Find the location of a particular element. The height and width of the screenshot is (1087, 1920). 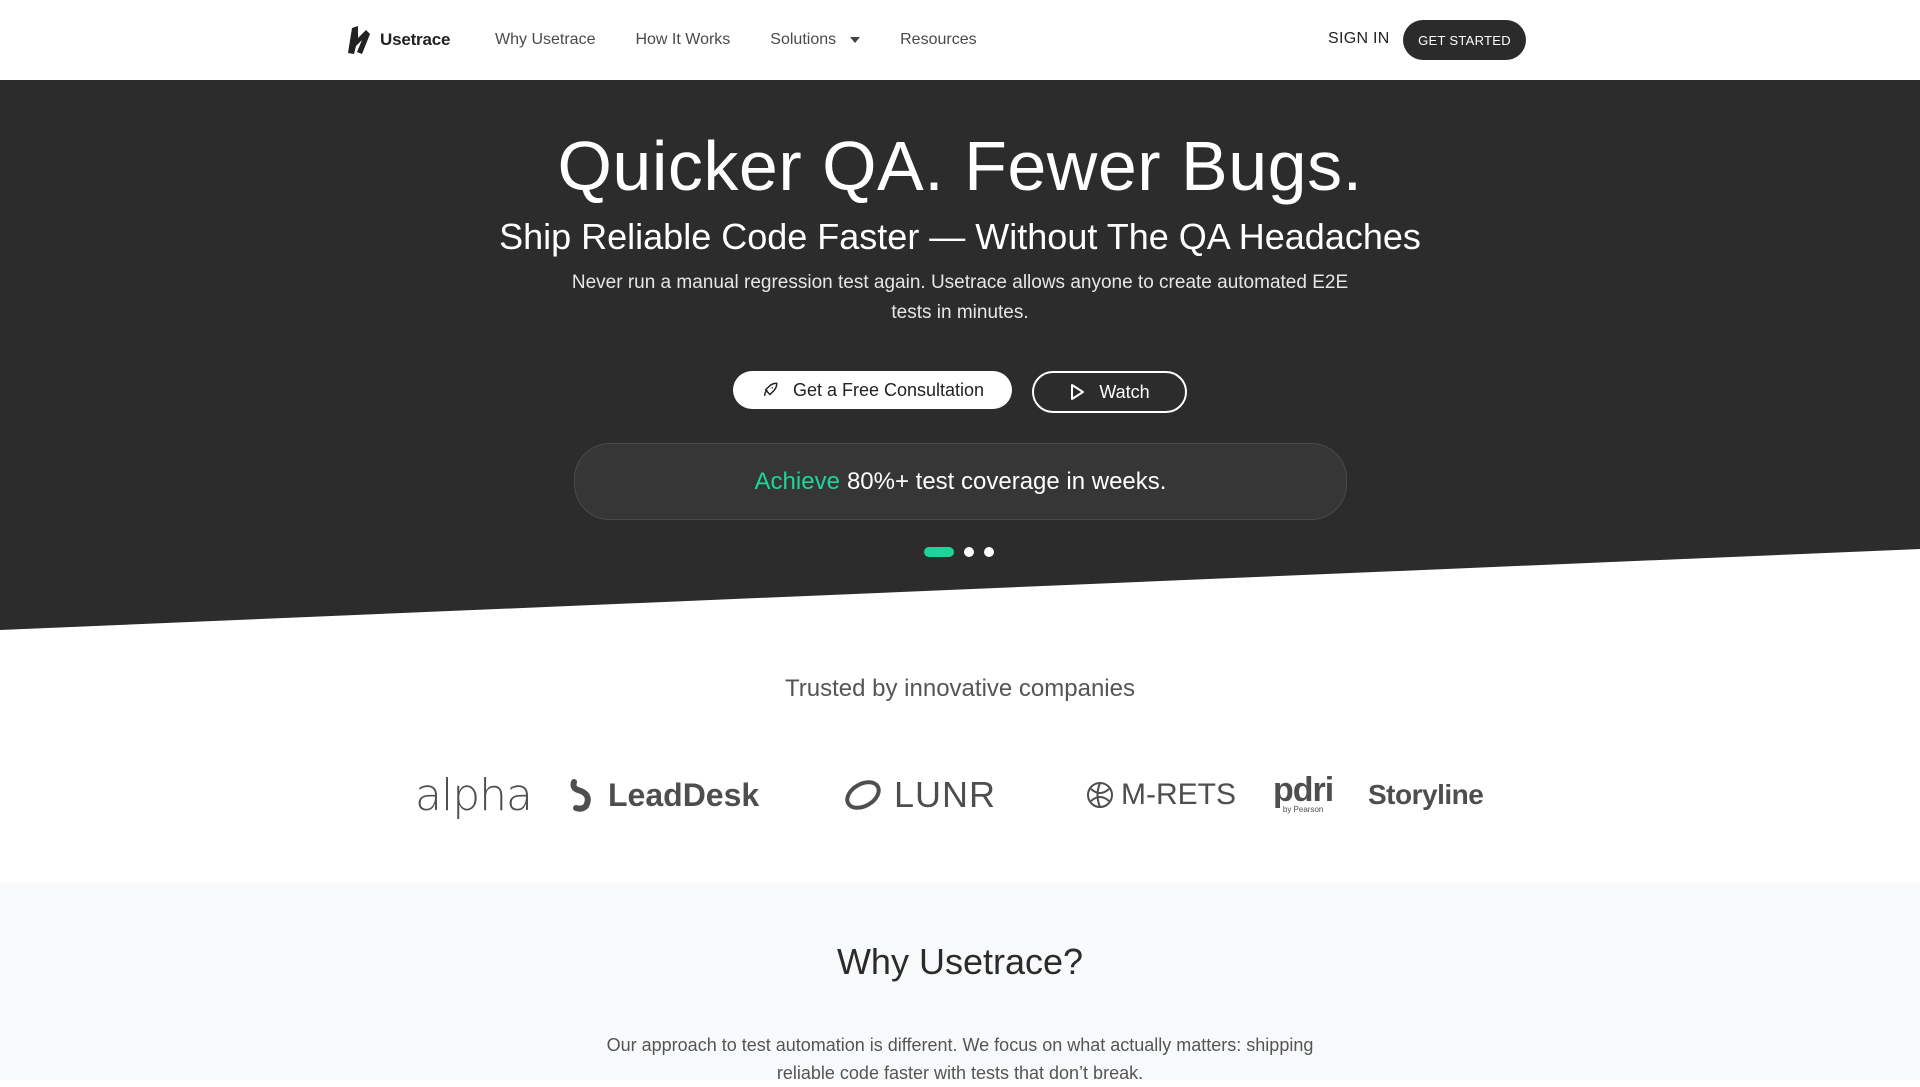

logo-text: alpha is located at coordinates (474, 795).